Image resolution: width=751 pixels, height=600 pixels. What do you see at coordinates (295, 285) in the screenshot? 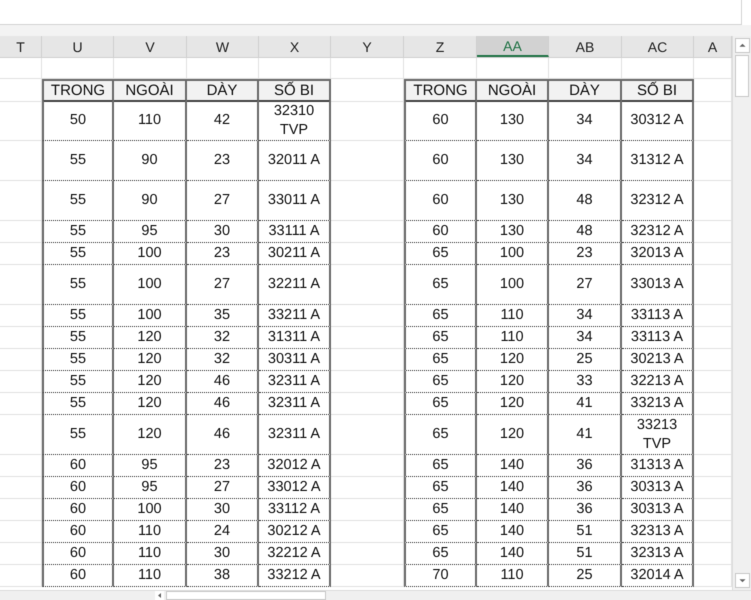
I see `table-cell: 32211 A` at bounding box center [295, 285].